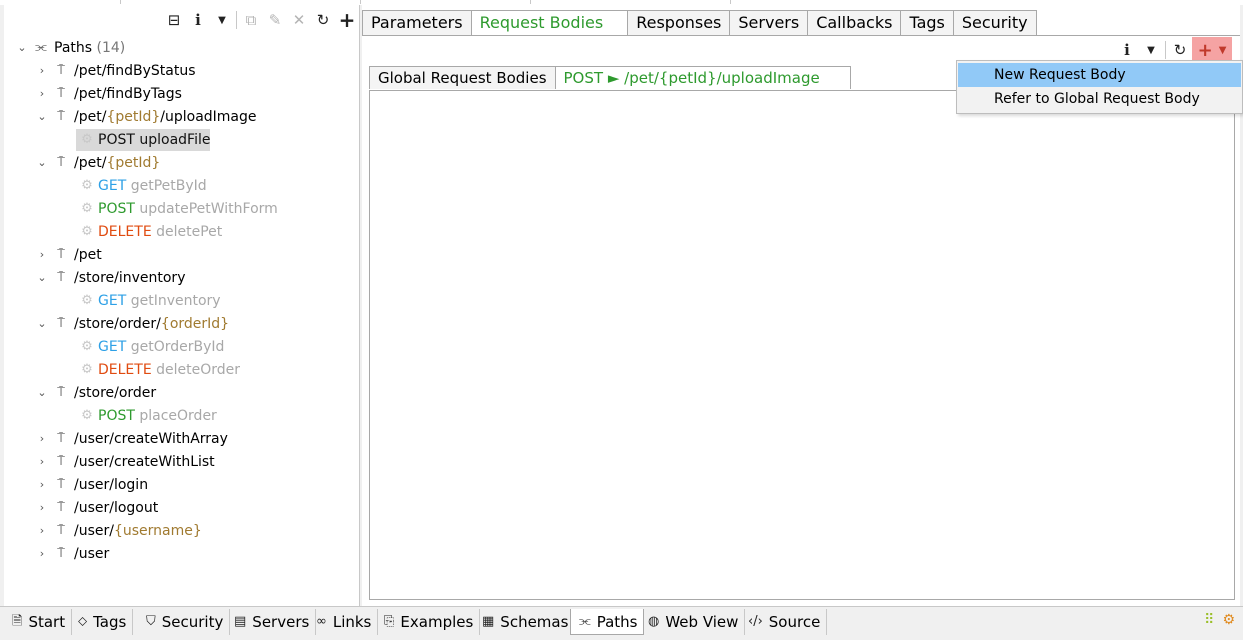 This screenshot has height=640, width=1243. I want to click on tree-path-row: › ⍑ /user/createWithList, so click(186, 462).